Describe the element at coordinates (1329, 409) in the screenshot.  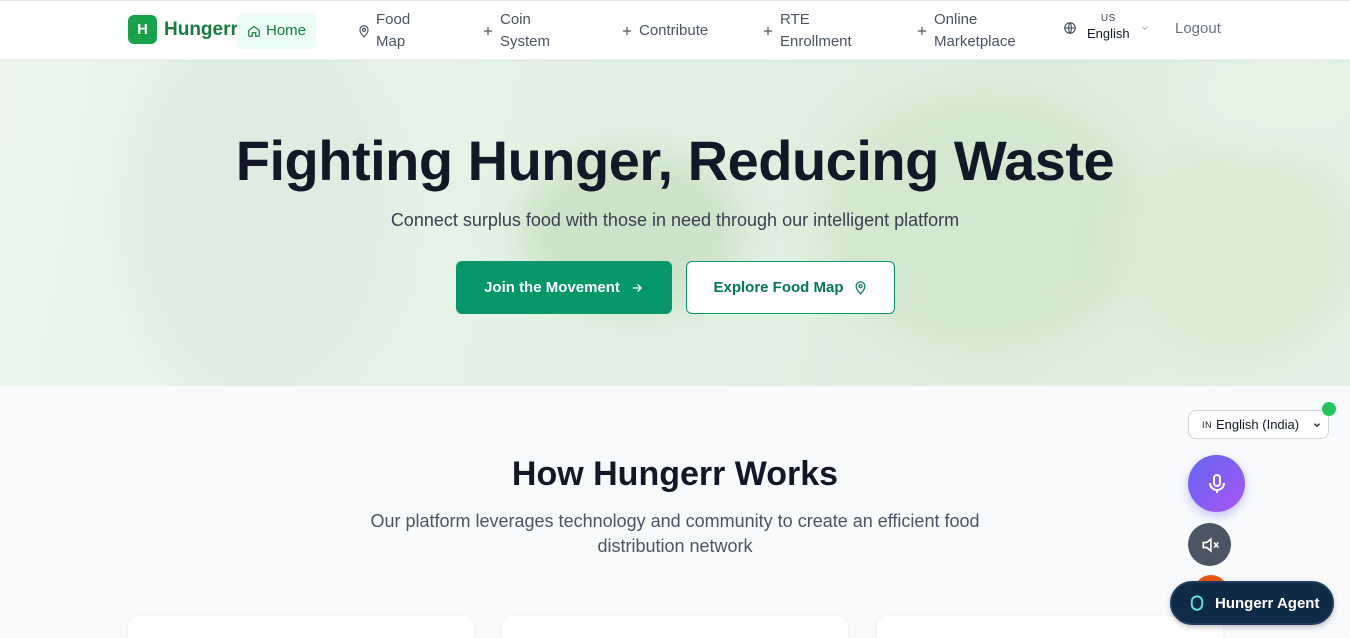
I see `online-status-dot` at that location.